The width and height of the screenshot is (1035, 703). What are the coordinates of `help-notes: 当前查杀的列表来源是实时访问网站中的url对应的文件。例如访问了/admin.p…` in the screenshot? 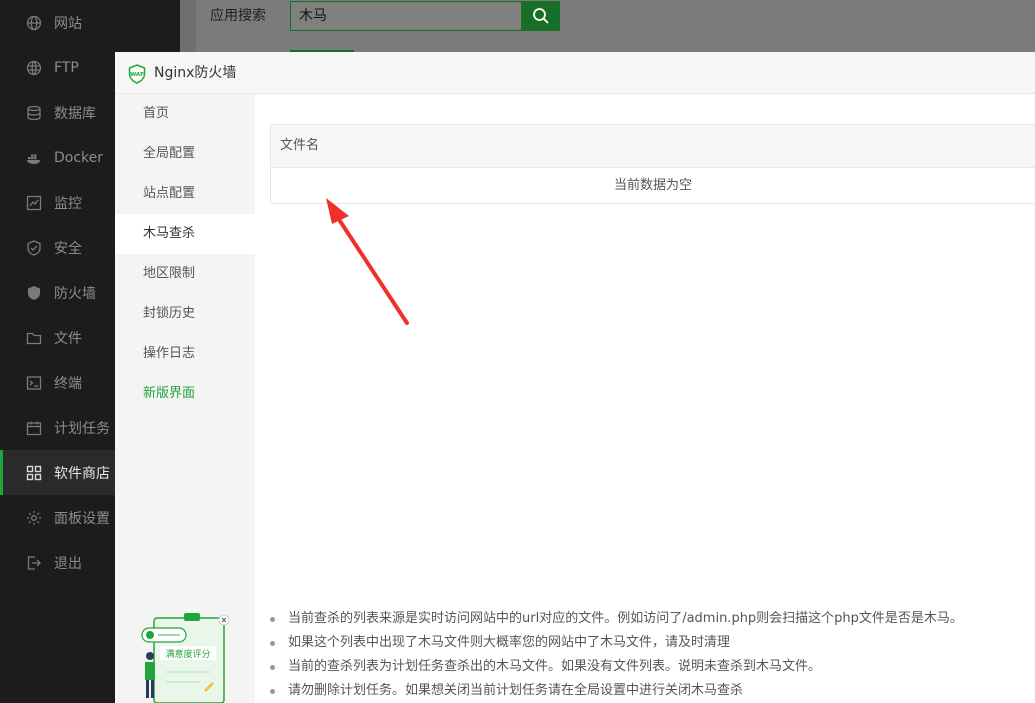 It's located at (650, 655).